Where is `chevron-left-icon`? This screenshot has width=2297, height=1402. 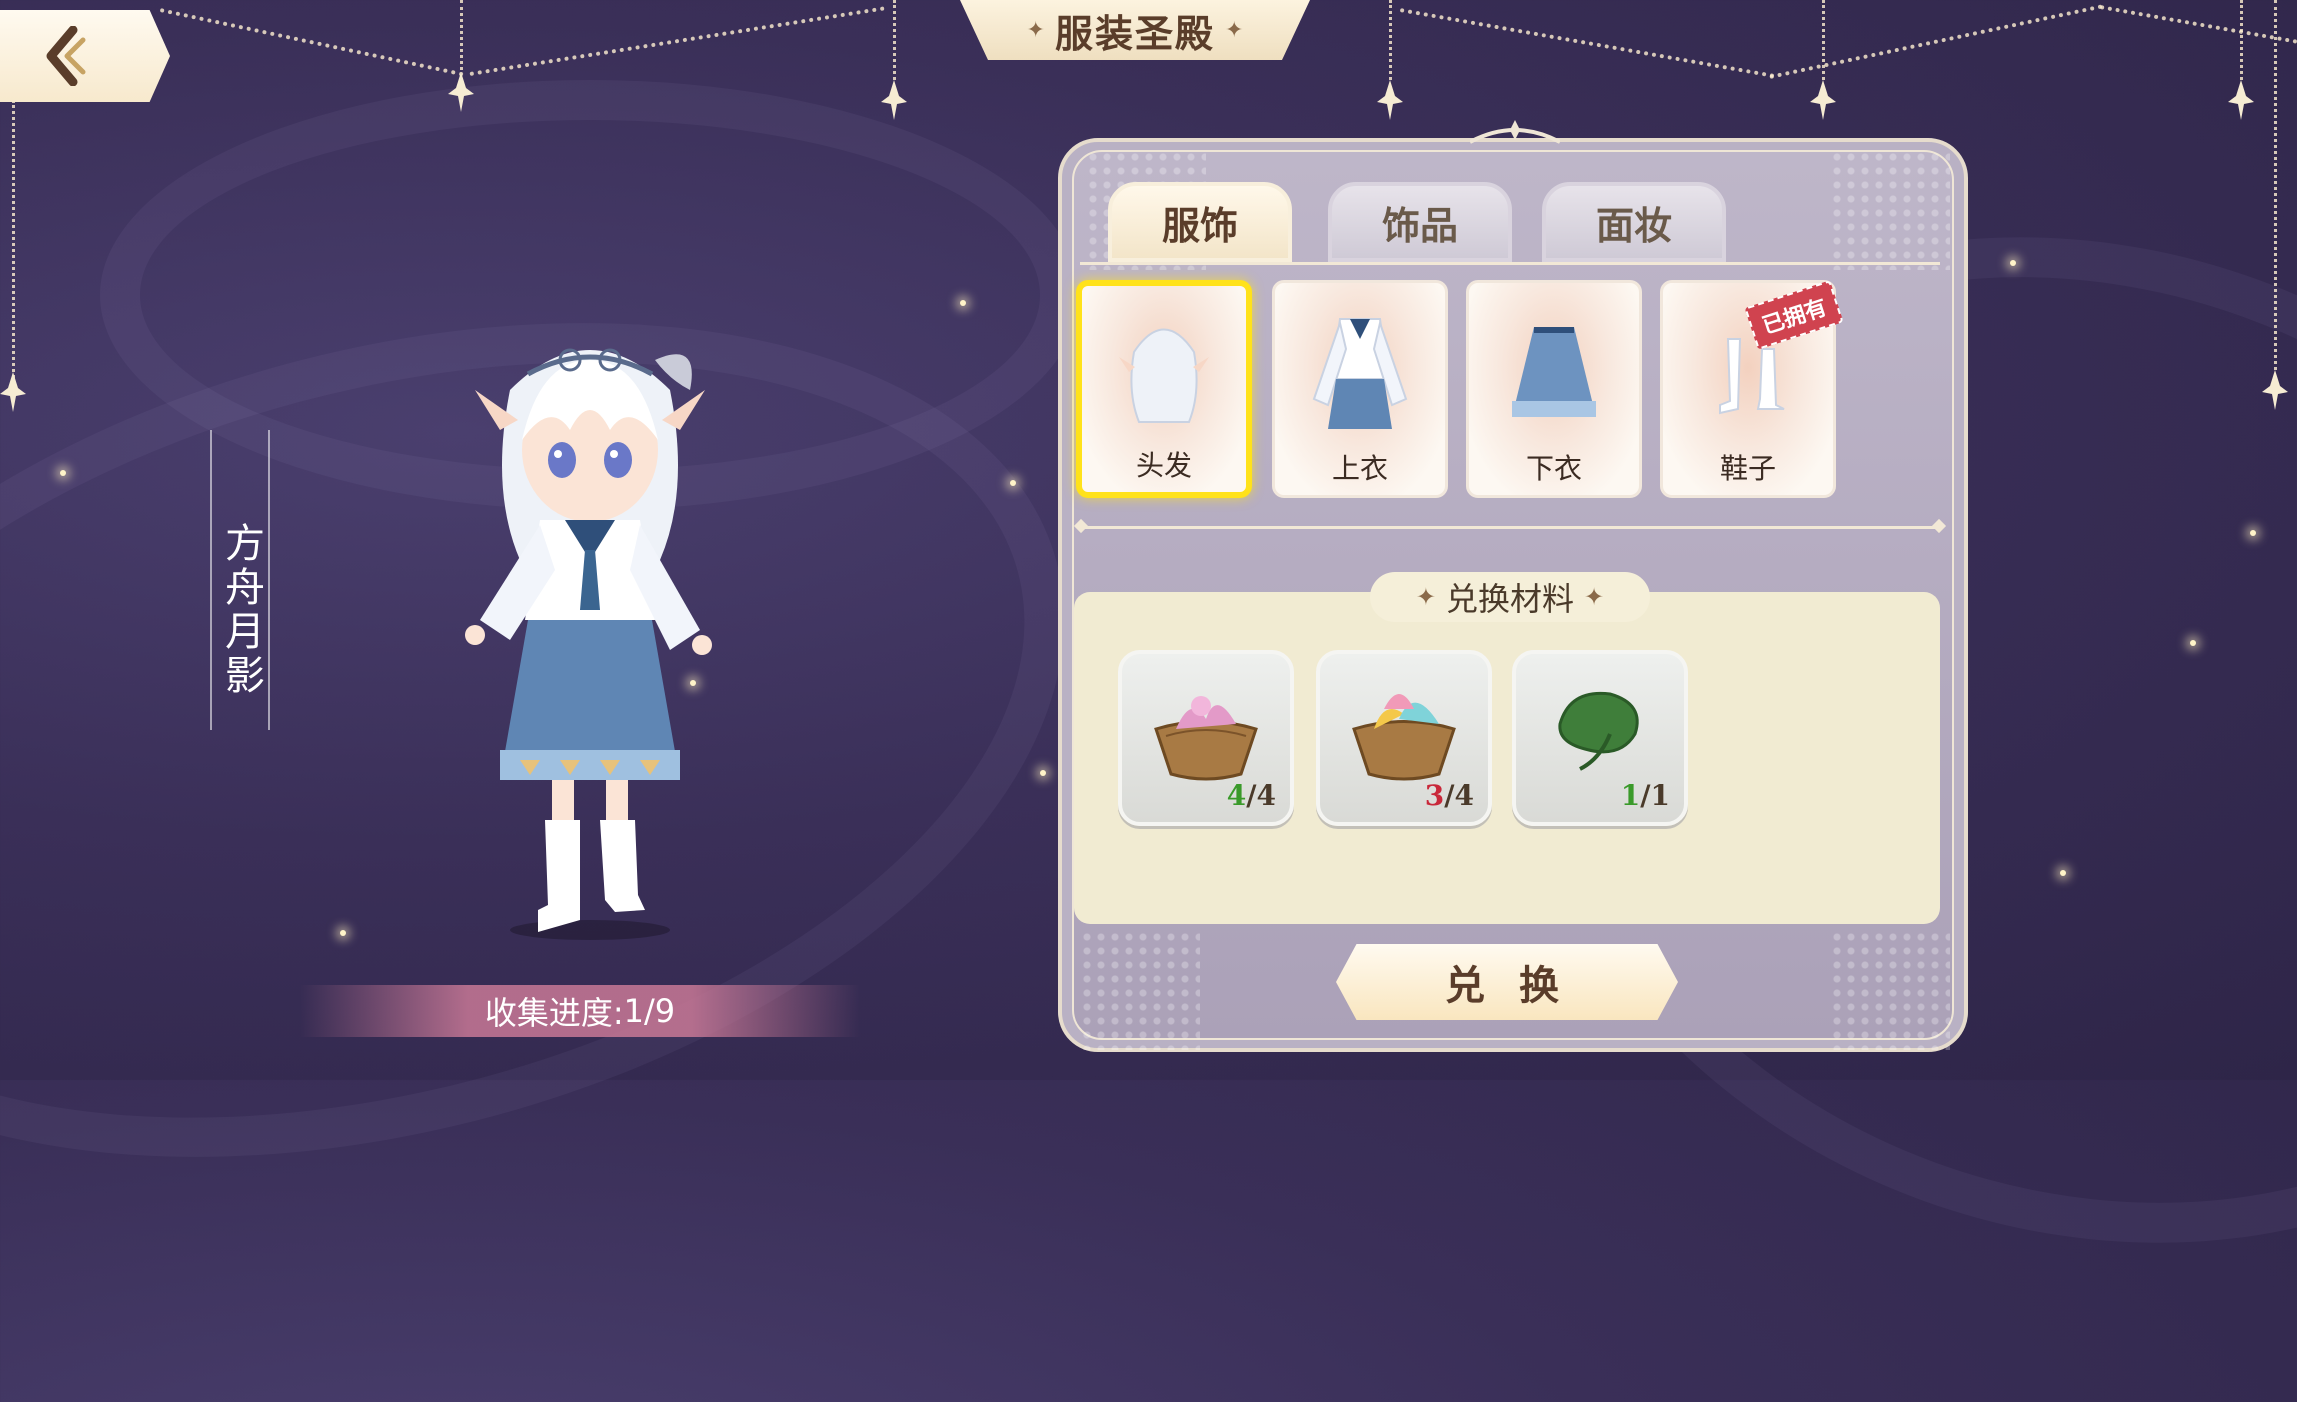 chevron-left-icon is located at coordinates (66, 56).